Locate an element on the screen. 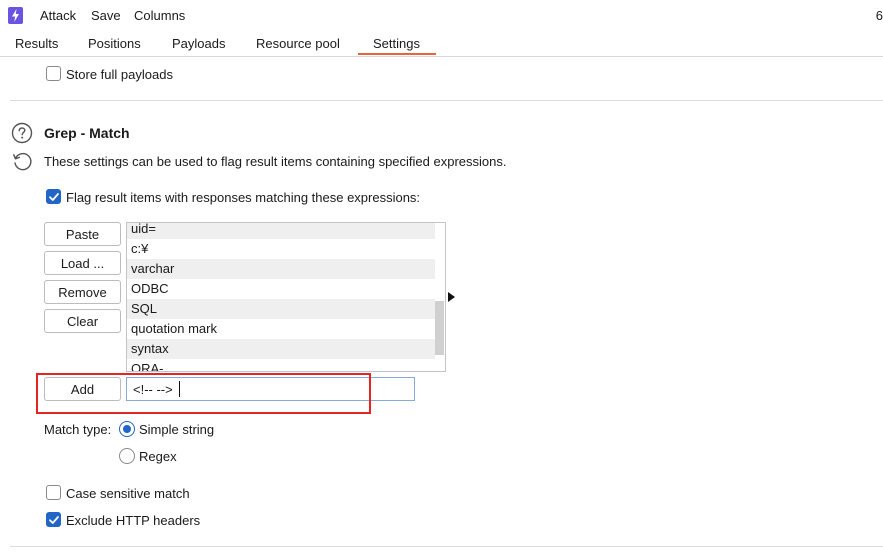 Image resolution: width=883 pixels, height=556 pixels. active-tab-indicator is located at coordinates (397, 54).